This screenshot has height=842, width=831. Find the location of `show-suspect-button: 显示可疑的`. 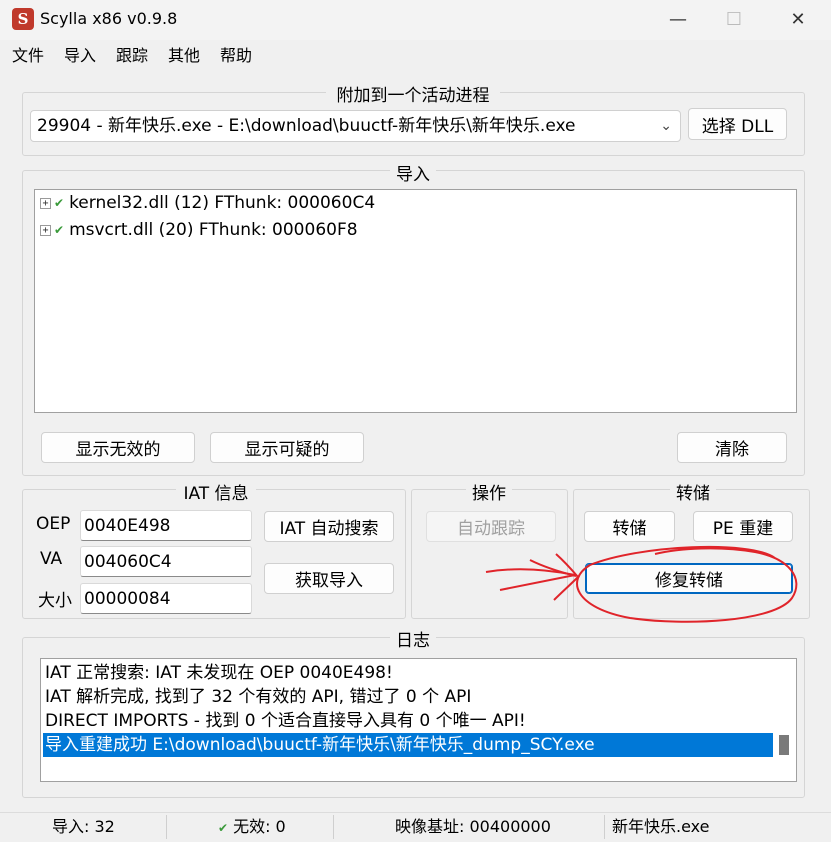

show-suspect-button: 显示可疑的 is located at coordinates (287, 447).